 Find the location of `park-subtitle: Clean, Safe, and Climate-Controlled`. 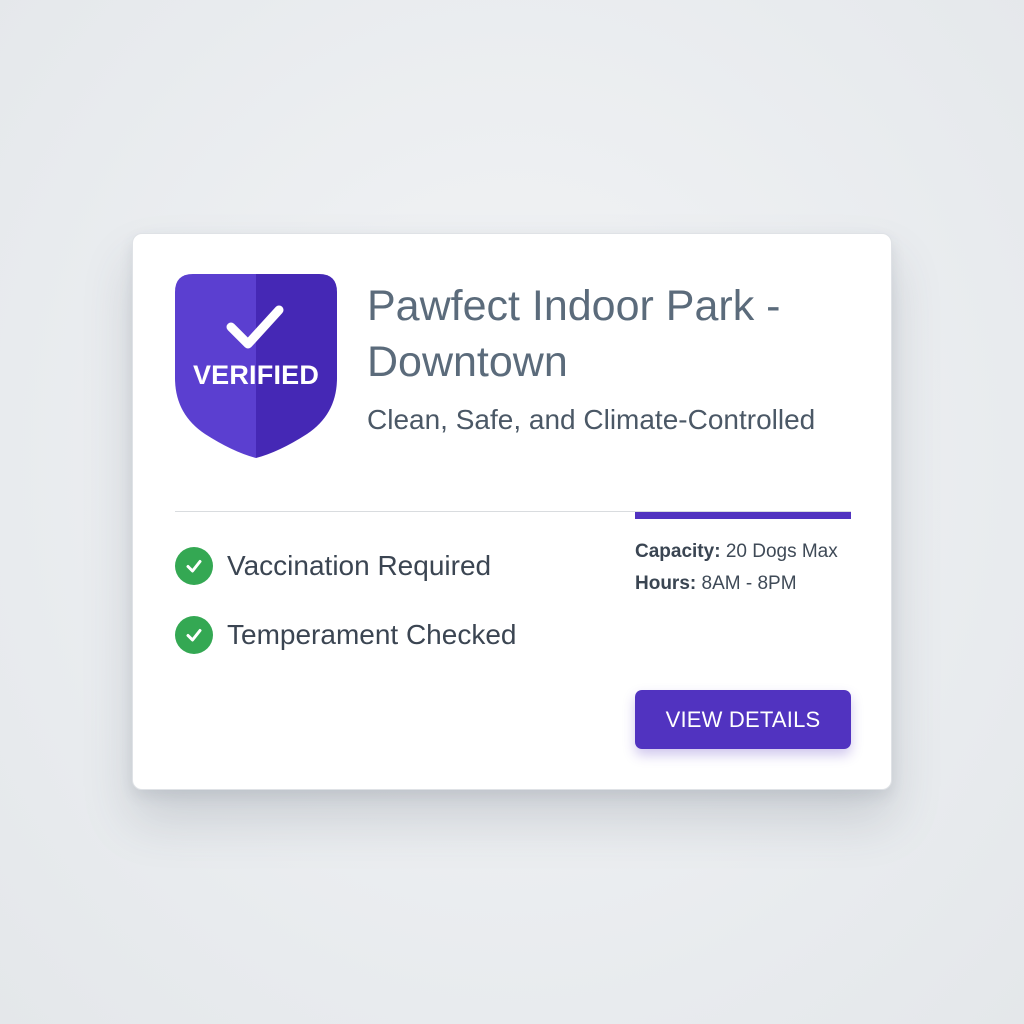

park-subtitle: Clean, Safe, and Climate-Controlled is located at coordinates (591, 419).